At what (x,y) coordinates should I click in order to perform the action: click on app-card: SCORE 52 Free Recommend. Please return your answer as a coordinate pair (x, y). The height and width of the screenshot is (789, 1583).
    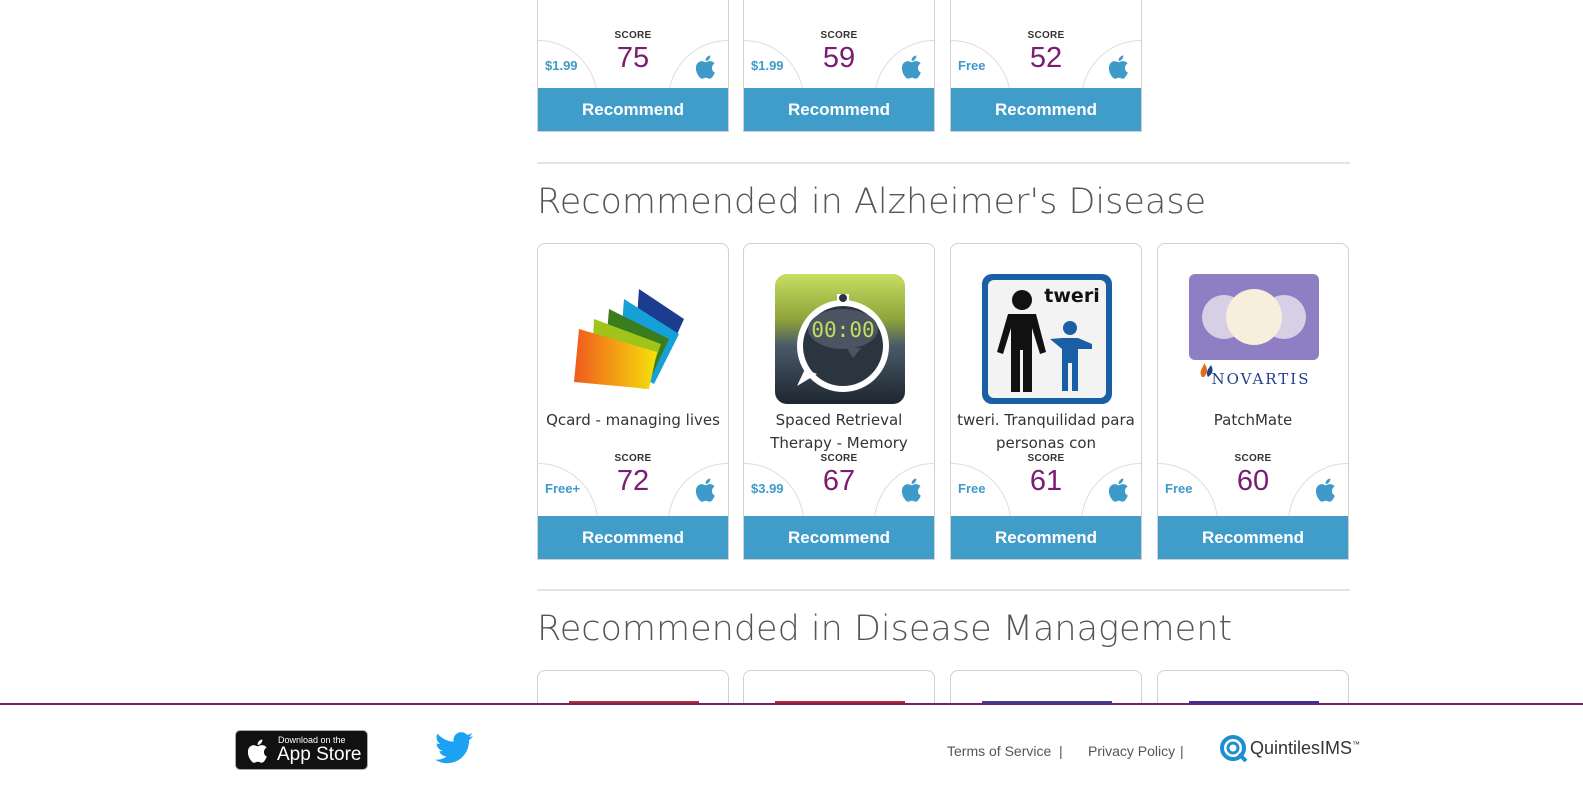
    Looking at the image, I should click on (1046, 66).